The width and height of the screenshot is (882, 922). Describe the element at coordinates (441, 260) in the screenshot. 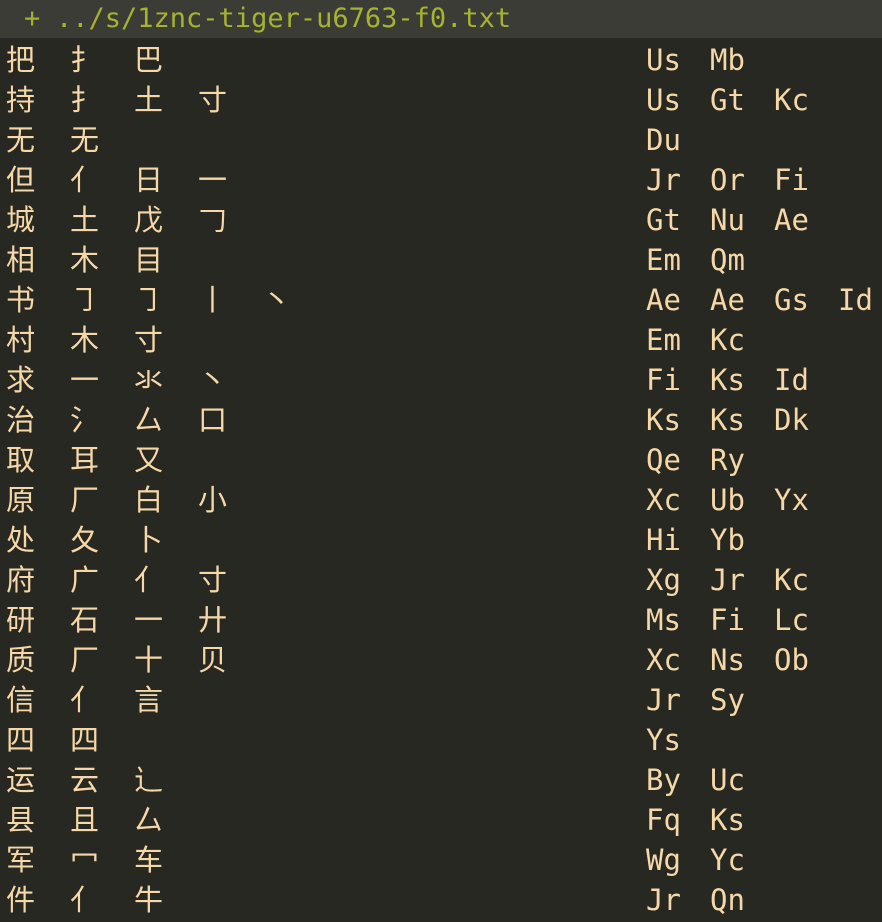

I see `text-line: 相木目 Em Qm` at that location.